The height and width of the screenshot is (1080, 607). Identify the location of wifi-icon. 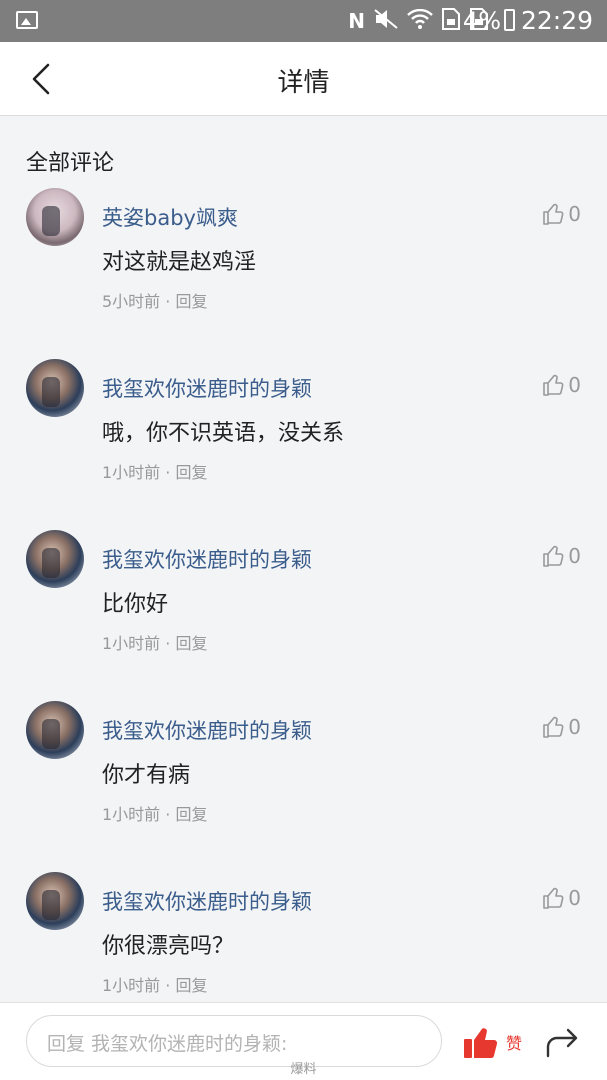
(420, 21).